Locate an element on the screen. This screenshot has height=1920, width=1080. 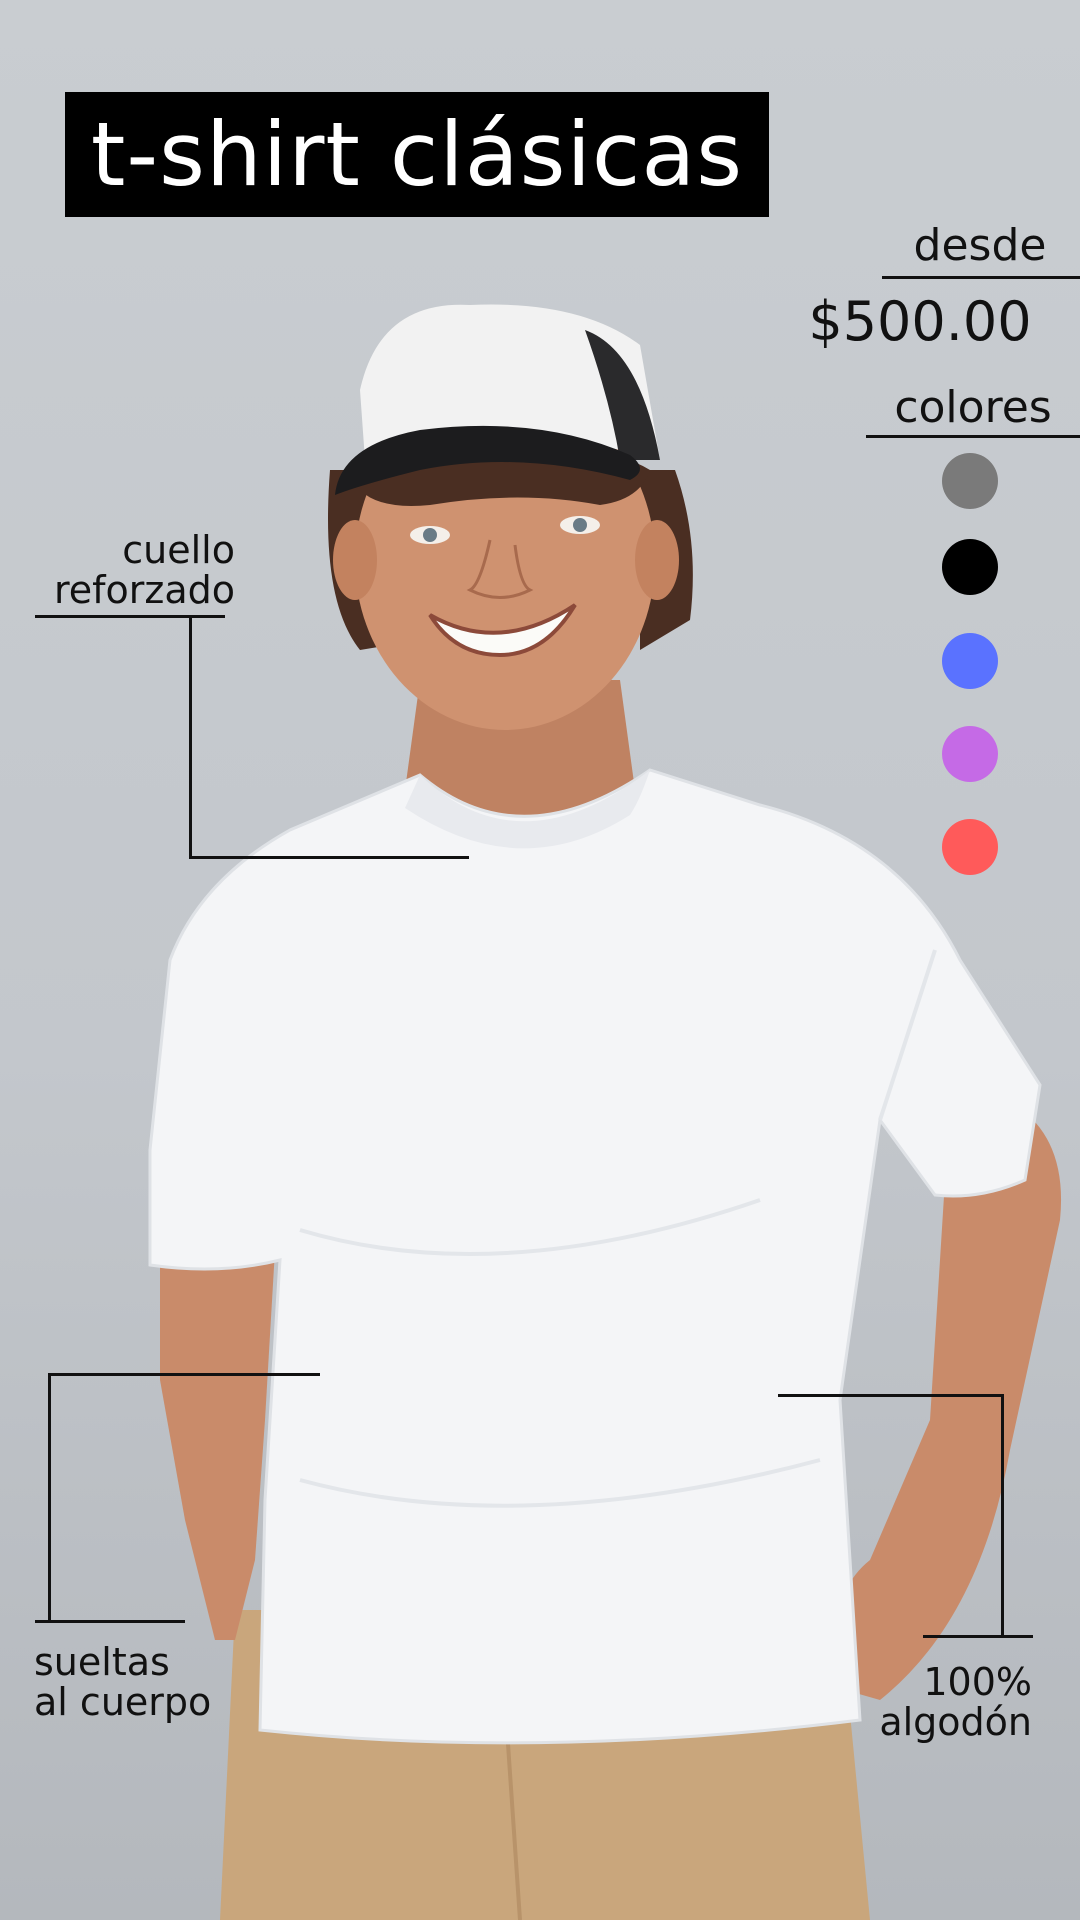
callout-fit-underline is located at coordinates (110, 1621).